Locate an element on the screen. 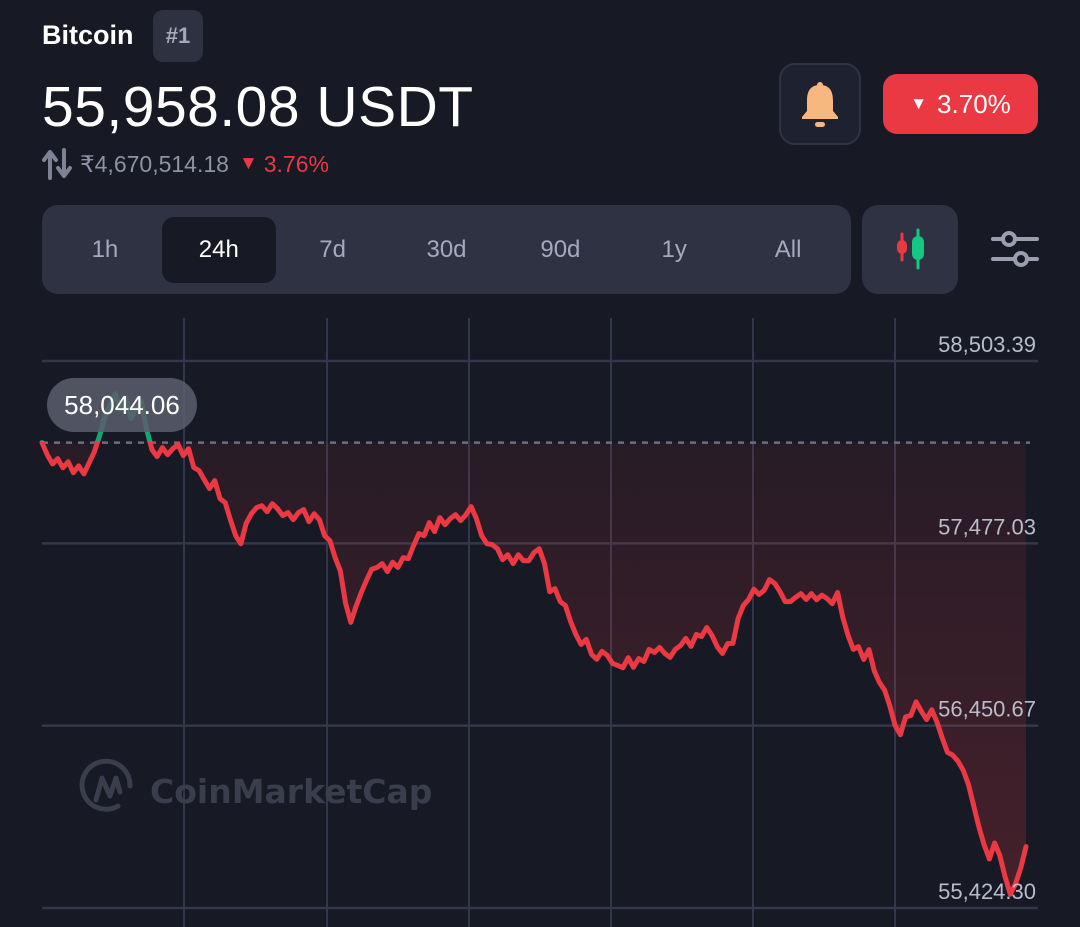 This screenshot has height=927, width=1080. y-tick-label: 56,450.67 is located at coordinates (987, 709).